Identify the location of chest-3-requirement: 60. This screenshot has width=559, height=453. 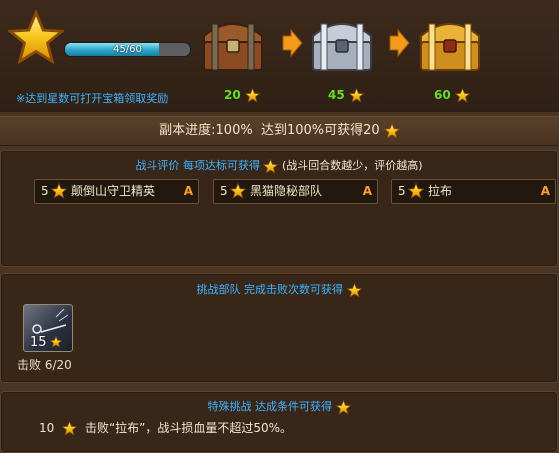
(452, 95).